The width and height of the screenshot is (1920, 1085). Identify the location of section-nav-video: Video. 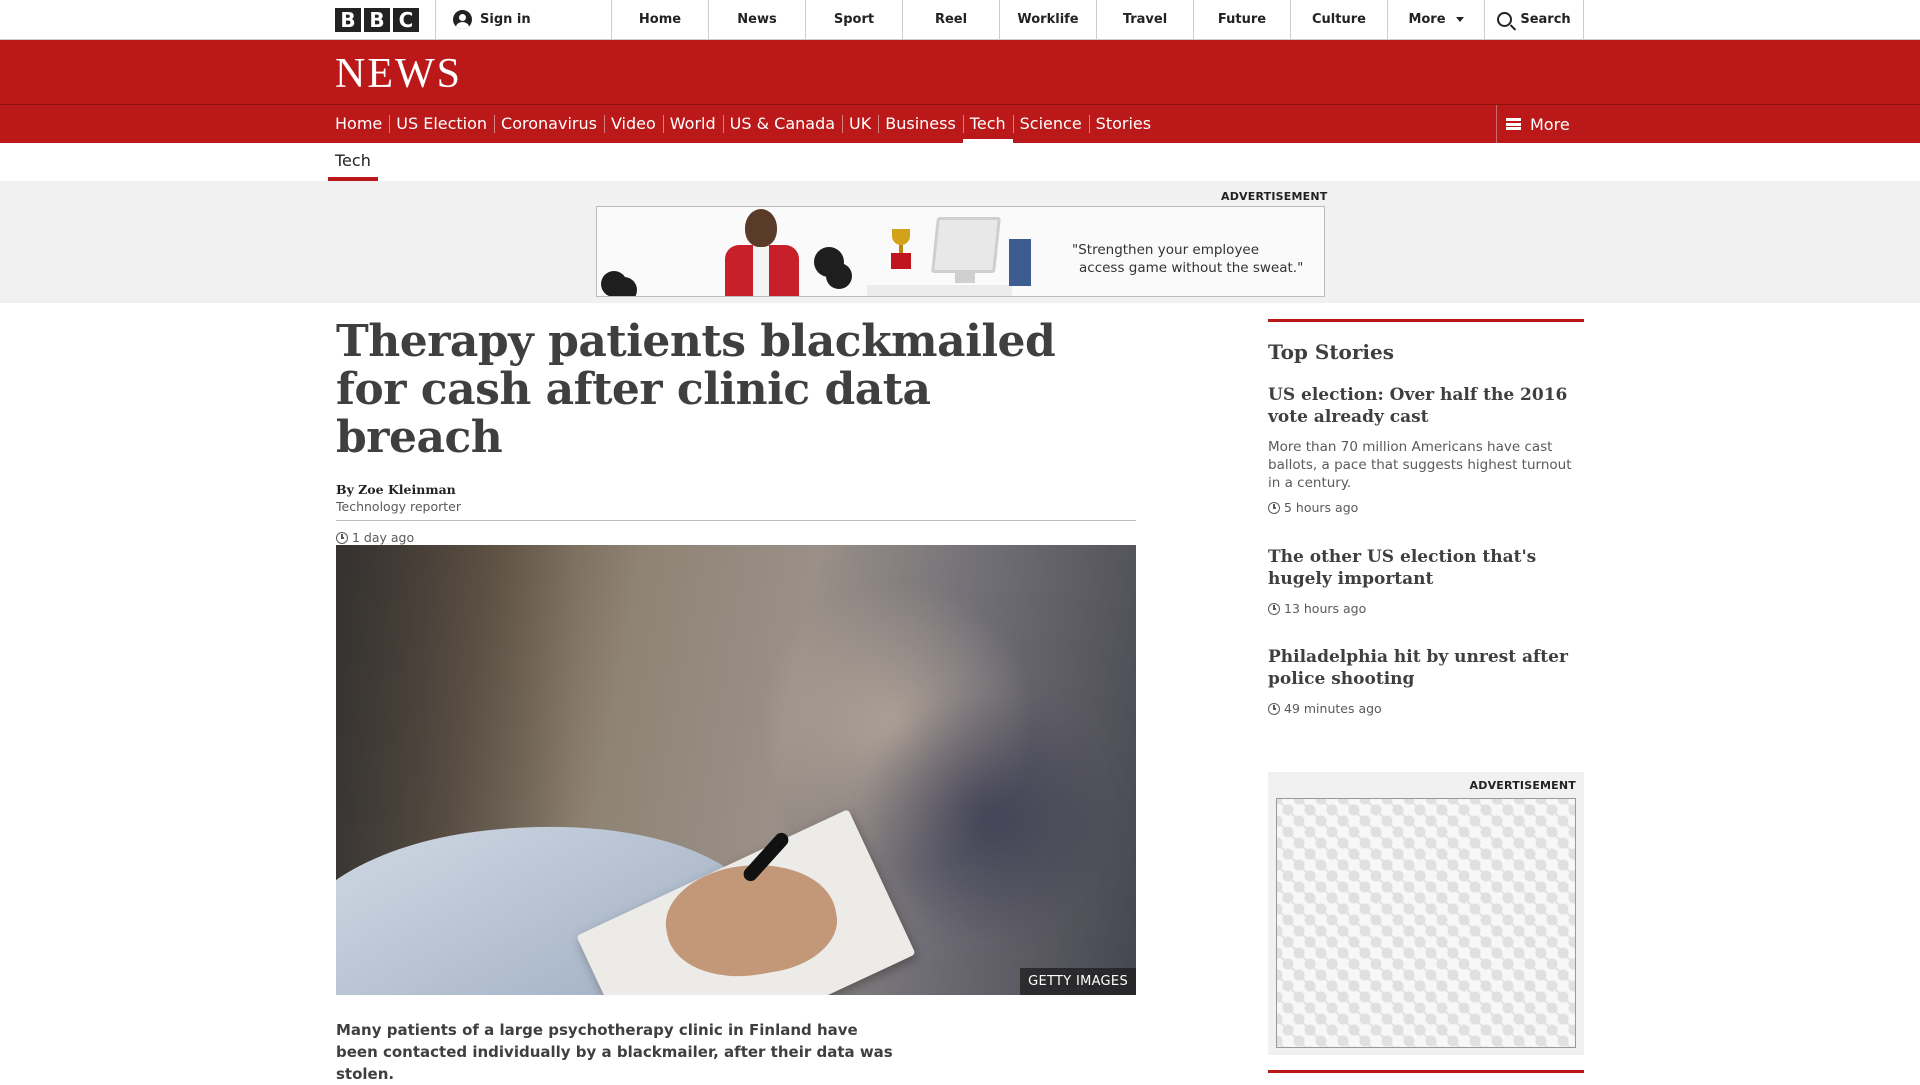
(633, 124).